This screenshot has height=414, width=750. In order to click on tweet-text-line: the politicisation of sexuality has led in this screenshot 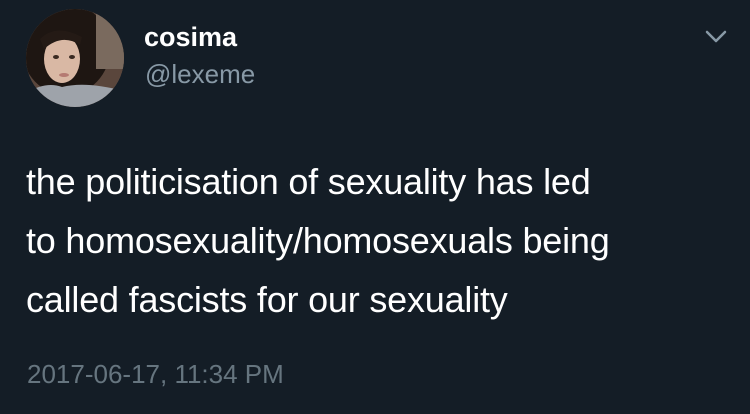, I will do `click(308, 181)`.